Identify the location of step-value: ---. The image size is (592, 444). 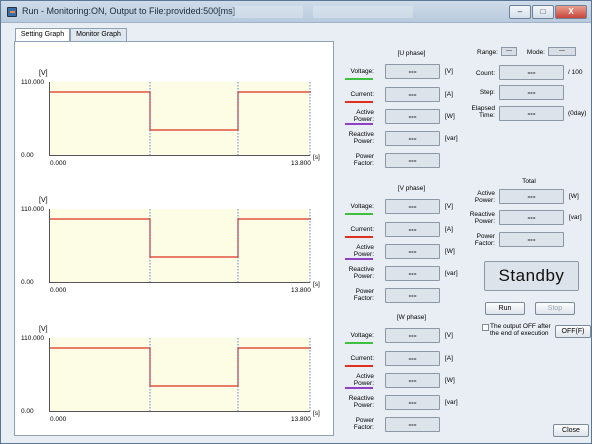
(531, 92).